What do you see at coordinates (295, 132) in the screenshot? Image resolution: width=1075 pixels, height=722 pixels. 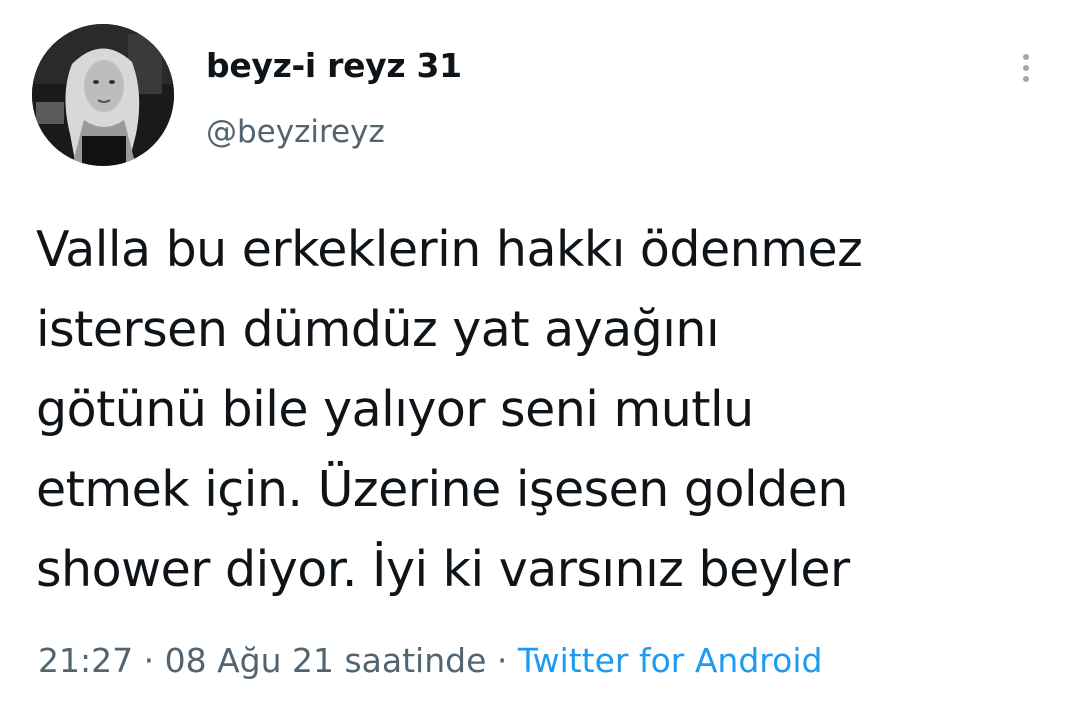 I see `user-handle: @beyzireyz` at bounding box center [295, 132].